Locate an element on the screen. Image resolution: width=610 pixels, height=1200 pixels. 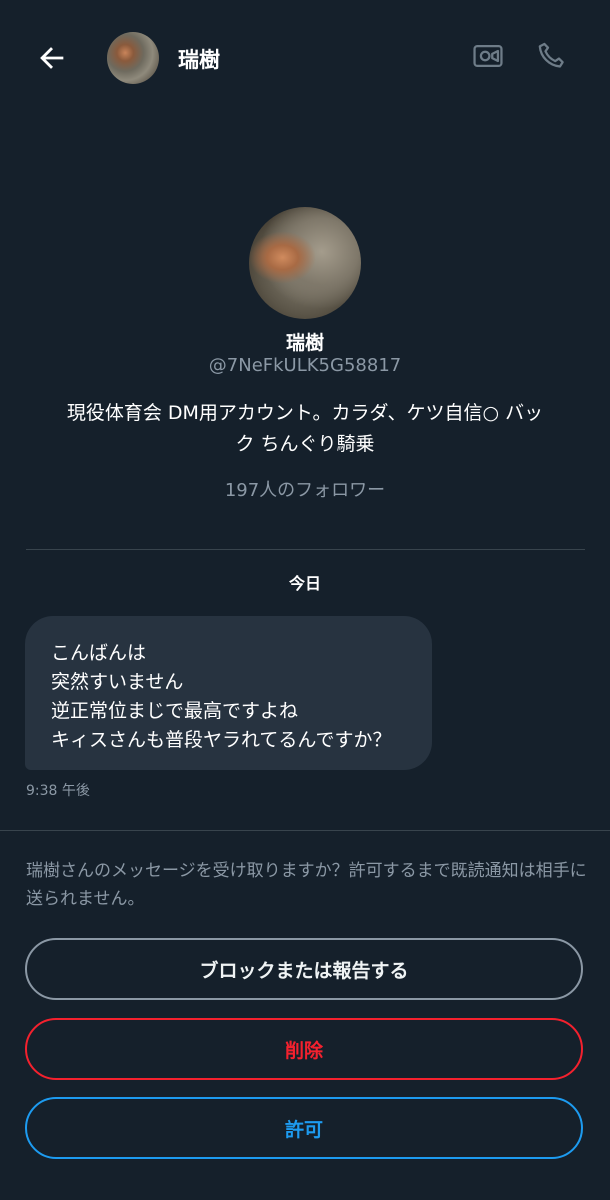
delete-button: 削除 is located at coordinates (304, 1049).